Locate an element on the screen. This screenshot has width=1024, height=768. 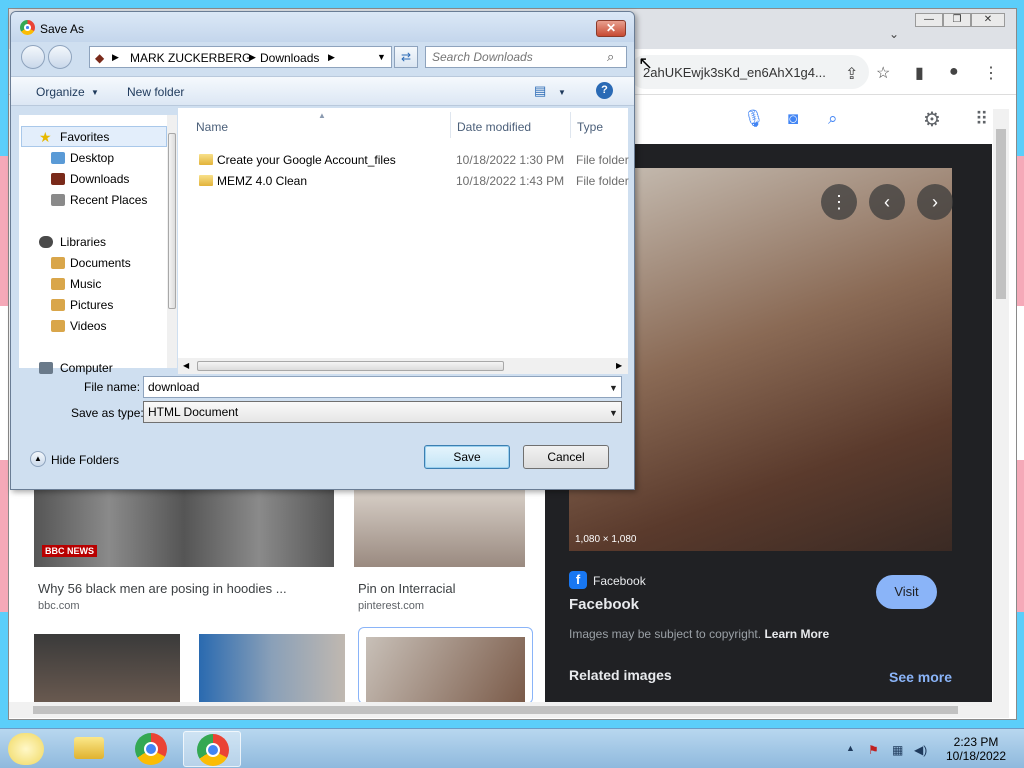
page-horizontal-scrollbar is located at coordinates (509, 710).